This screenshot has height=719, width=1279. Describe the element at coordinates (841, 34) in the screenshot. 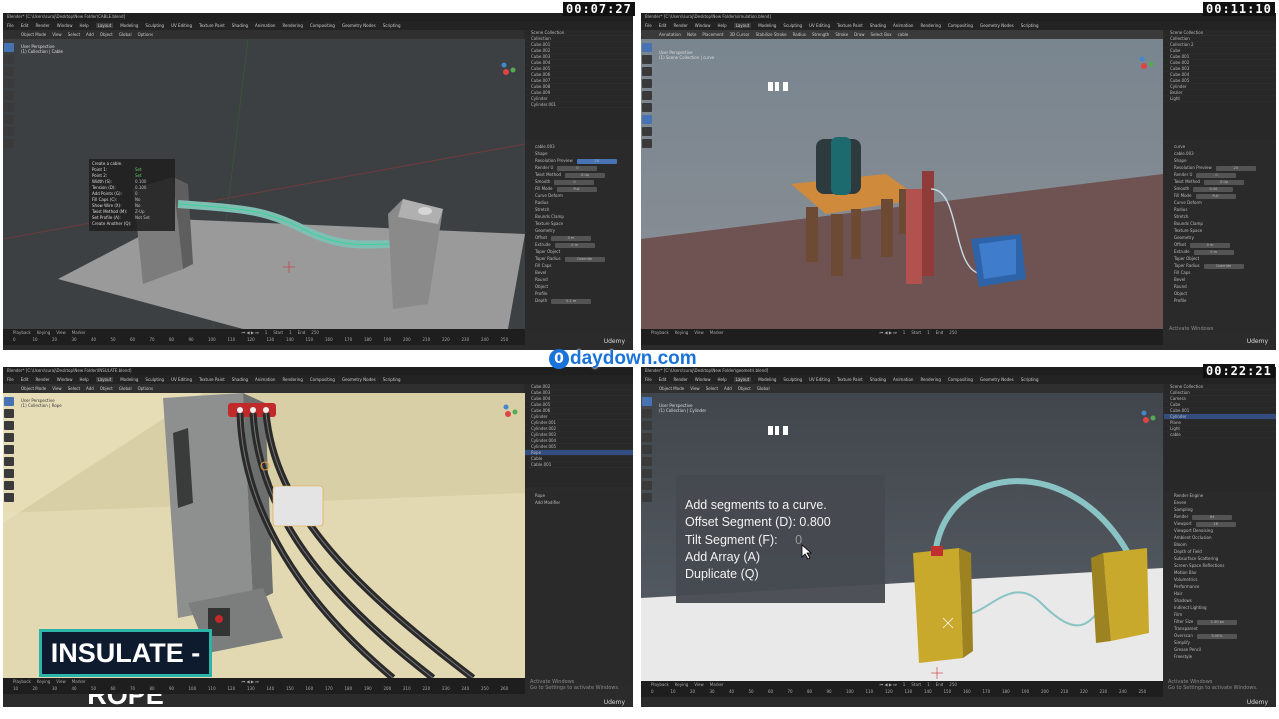

I see `header-item-stroke: Stroke` at that location.